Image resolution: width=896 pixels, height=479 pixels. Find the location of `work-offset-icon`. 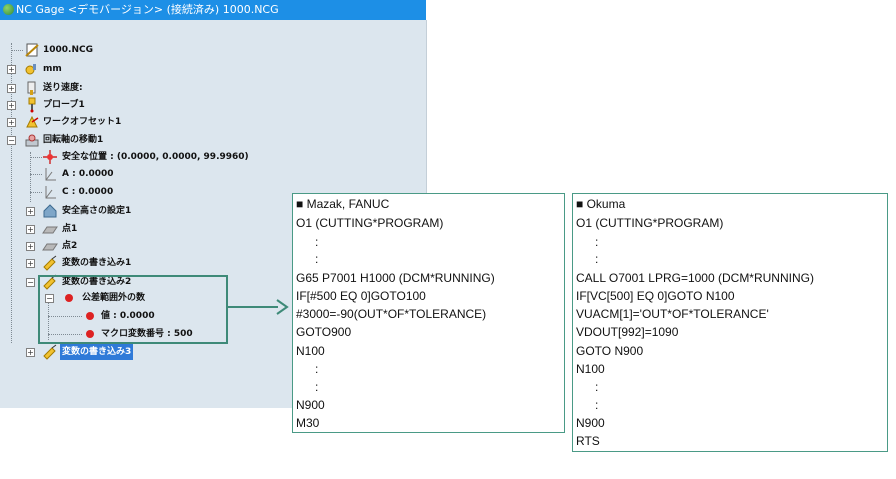

work-offset-icon is located at coordinates (32, 121).